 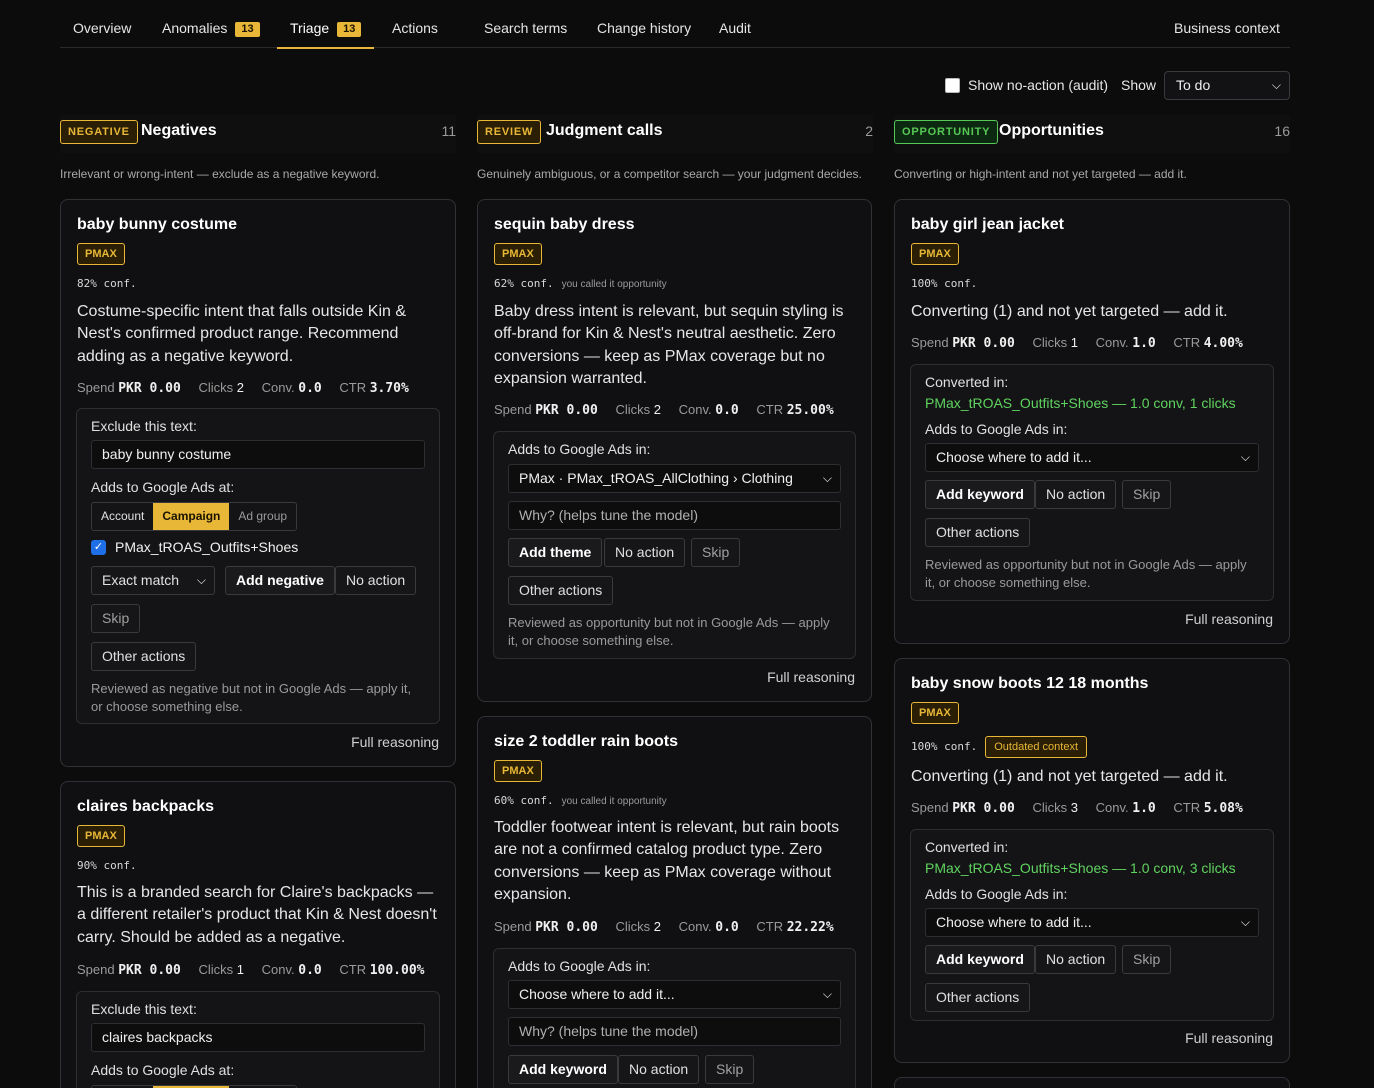 I want to click on confidence: 82% conf., so click(x=107, y=283).